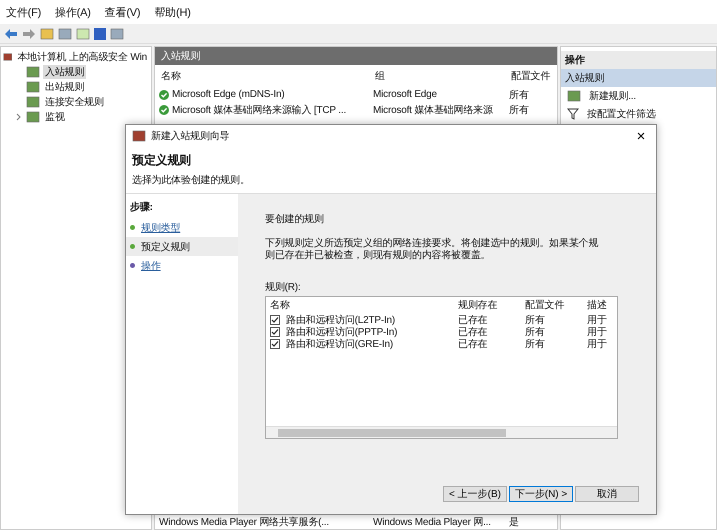 This screenshot has height=530, width=717. I want to click on actions-header: 操作, so click(638, 60).